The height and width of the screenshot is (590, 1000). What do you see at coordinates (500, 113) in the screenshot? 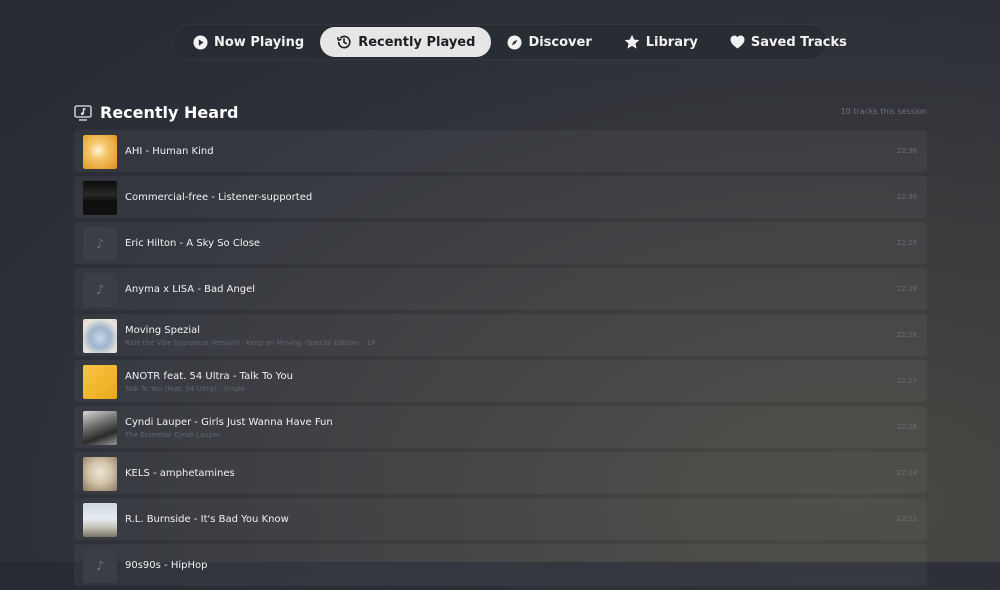
I see `section-header: Recently Heard 10 tracks this session` at bounding box center [500, 113].